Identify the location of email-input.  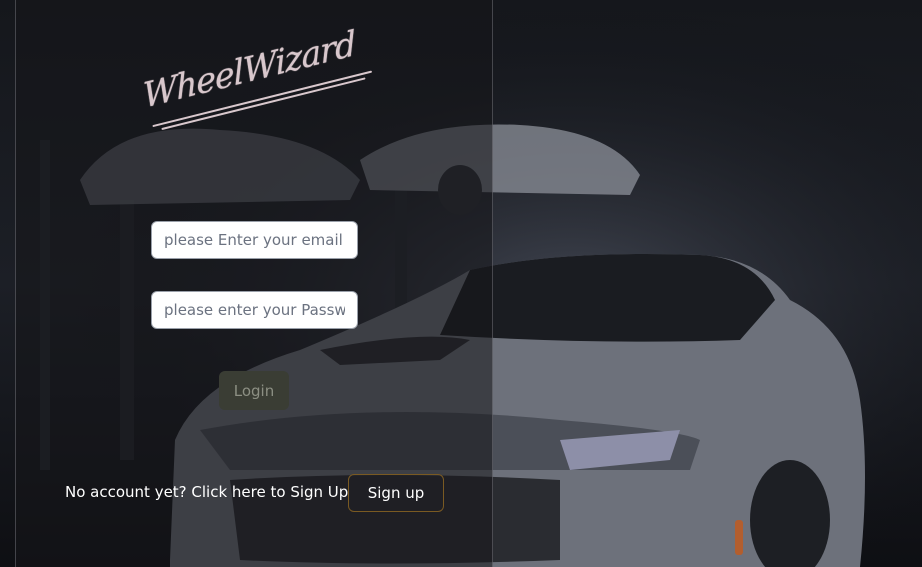
(254, 240).